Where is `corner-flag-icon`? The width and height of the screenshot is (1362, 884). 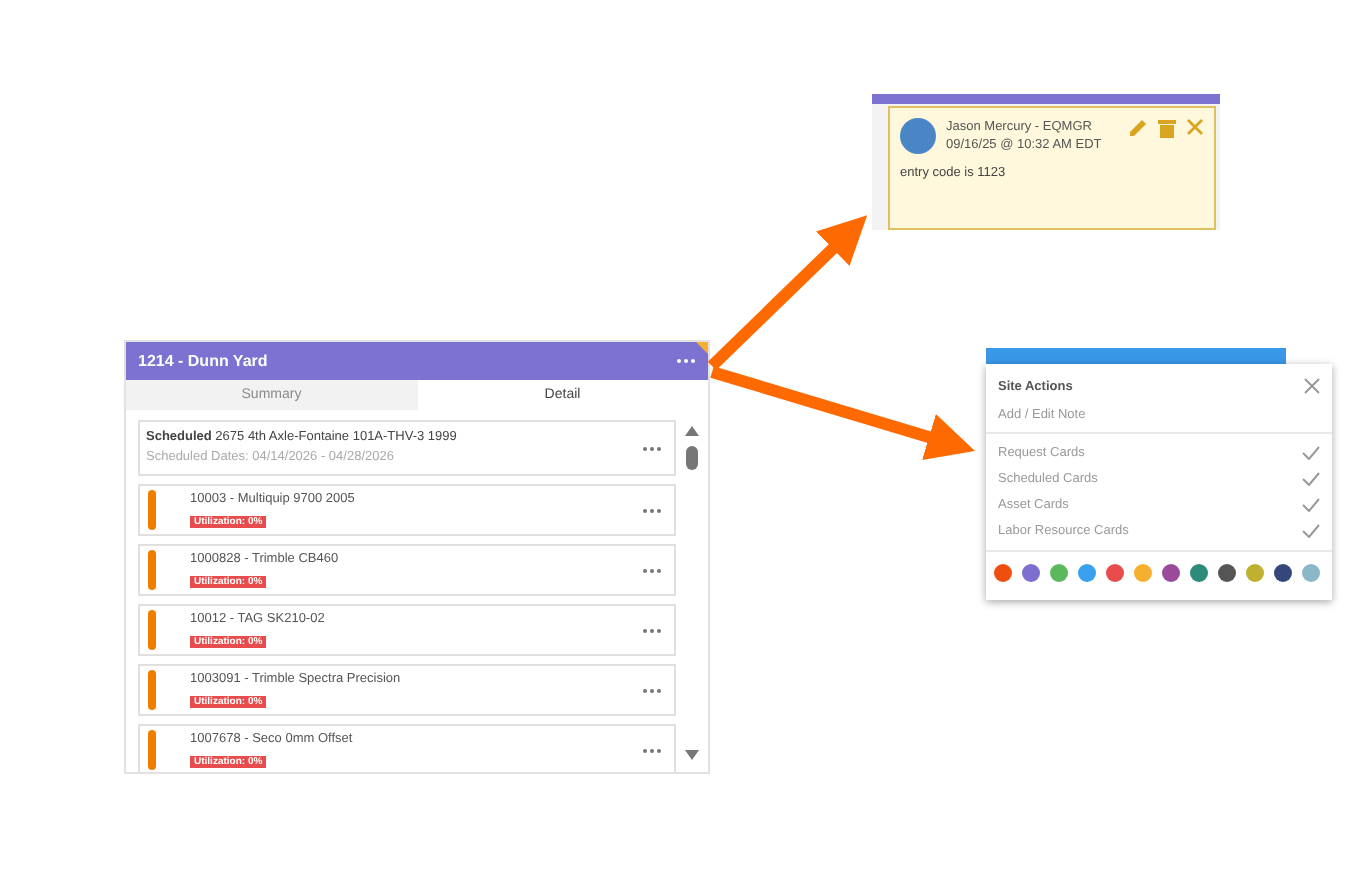
corner-flag-icon is located at coordinates (702, 348).